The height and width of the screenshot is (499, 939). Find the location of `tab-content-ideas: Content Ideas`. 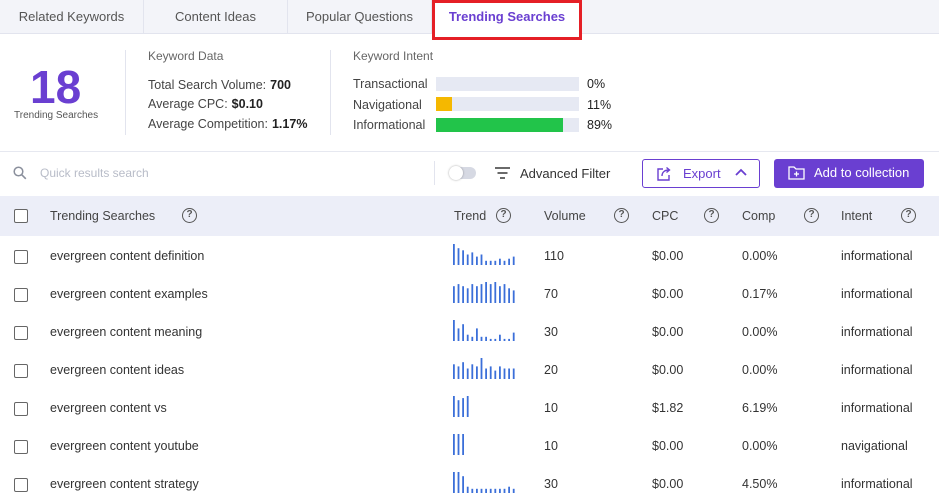

tab-content-ideas: Content Ideas is located at coordinates (216, 17).